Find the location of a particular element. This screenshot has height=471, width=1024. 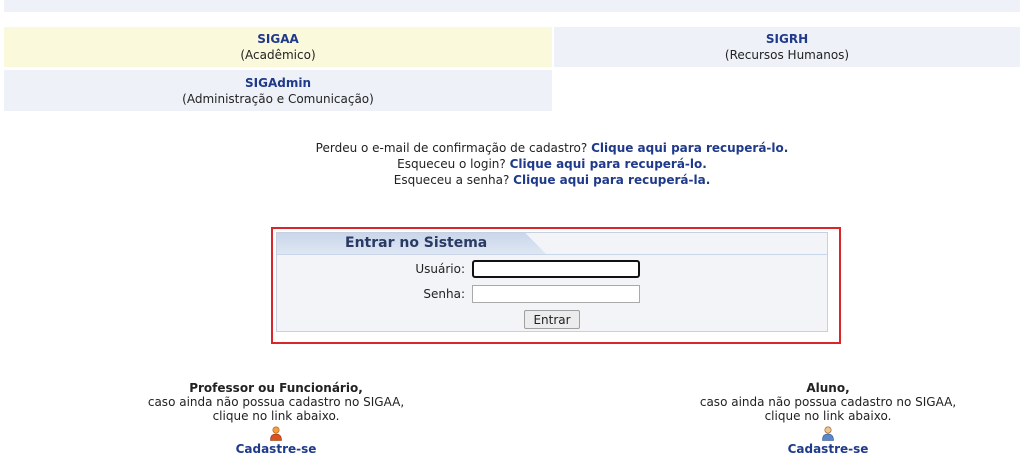

recover-email-link: Clique aqui para recuperá-lo. is located at coordinates (689, 148).